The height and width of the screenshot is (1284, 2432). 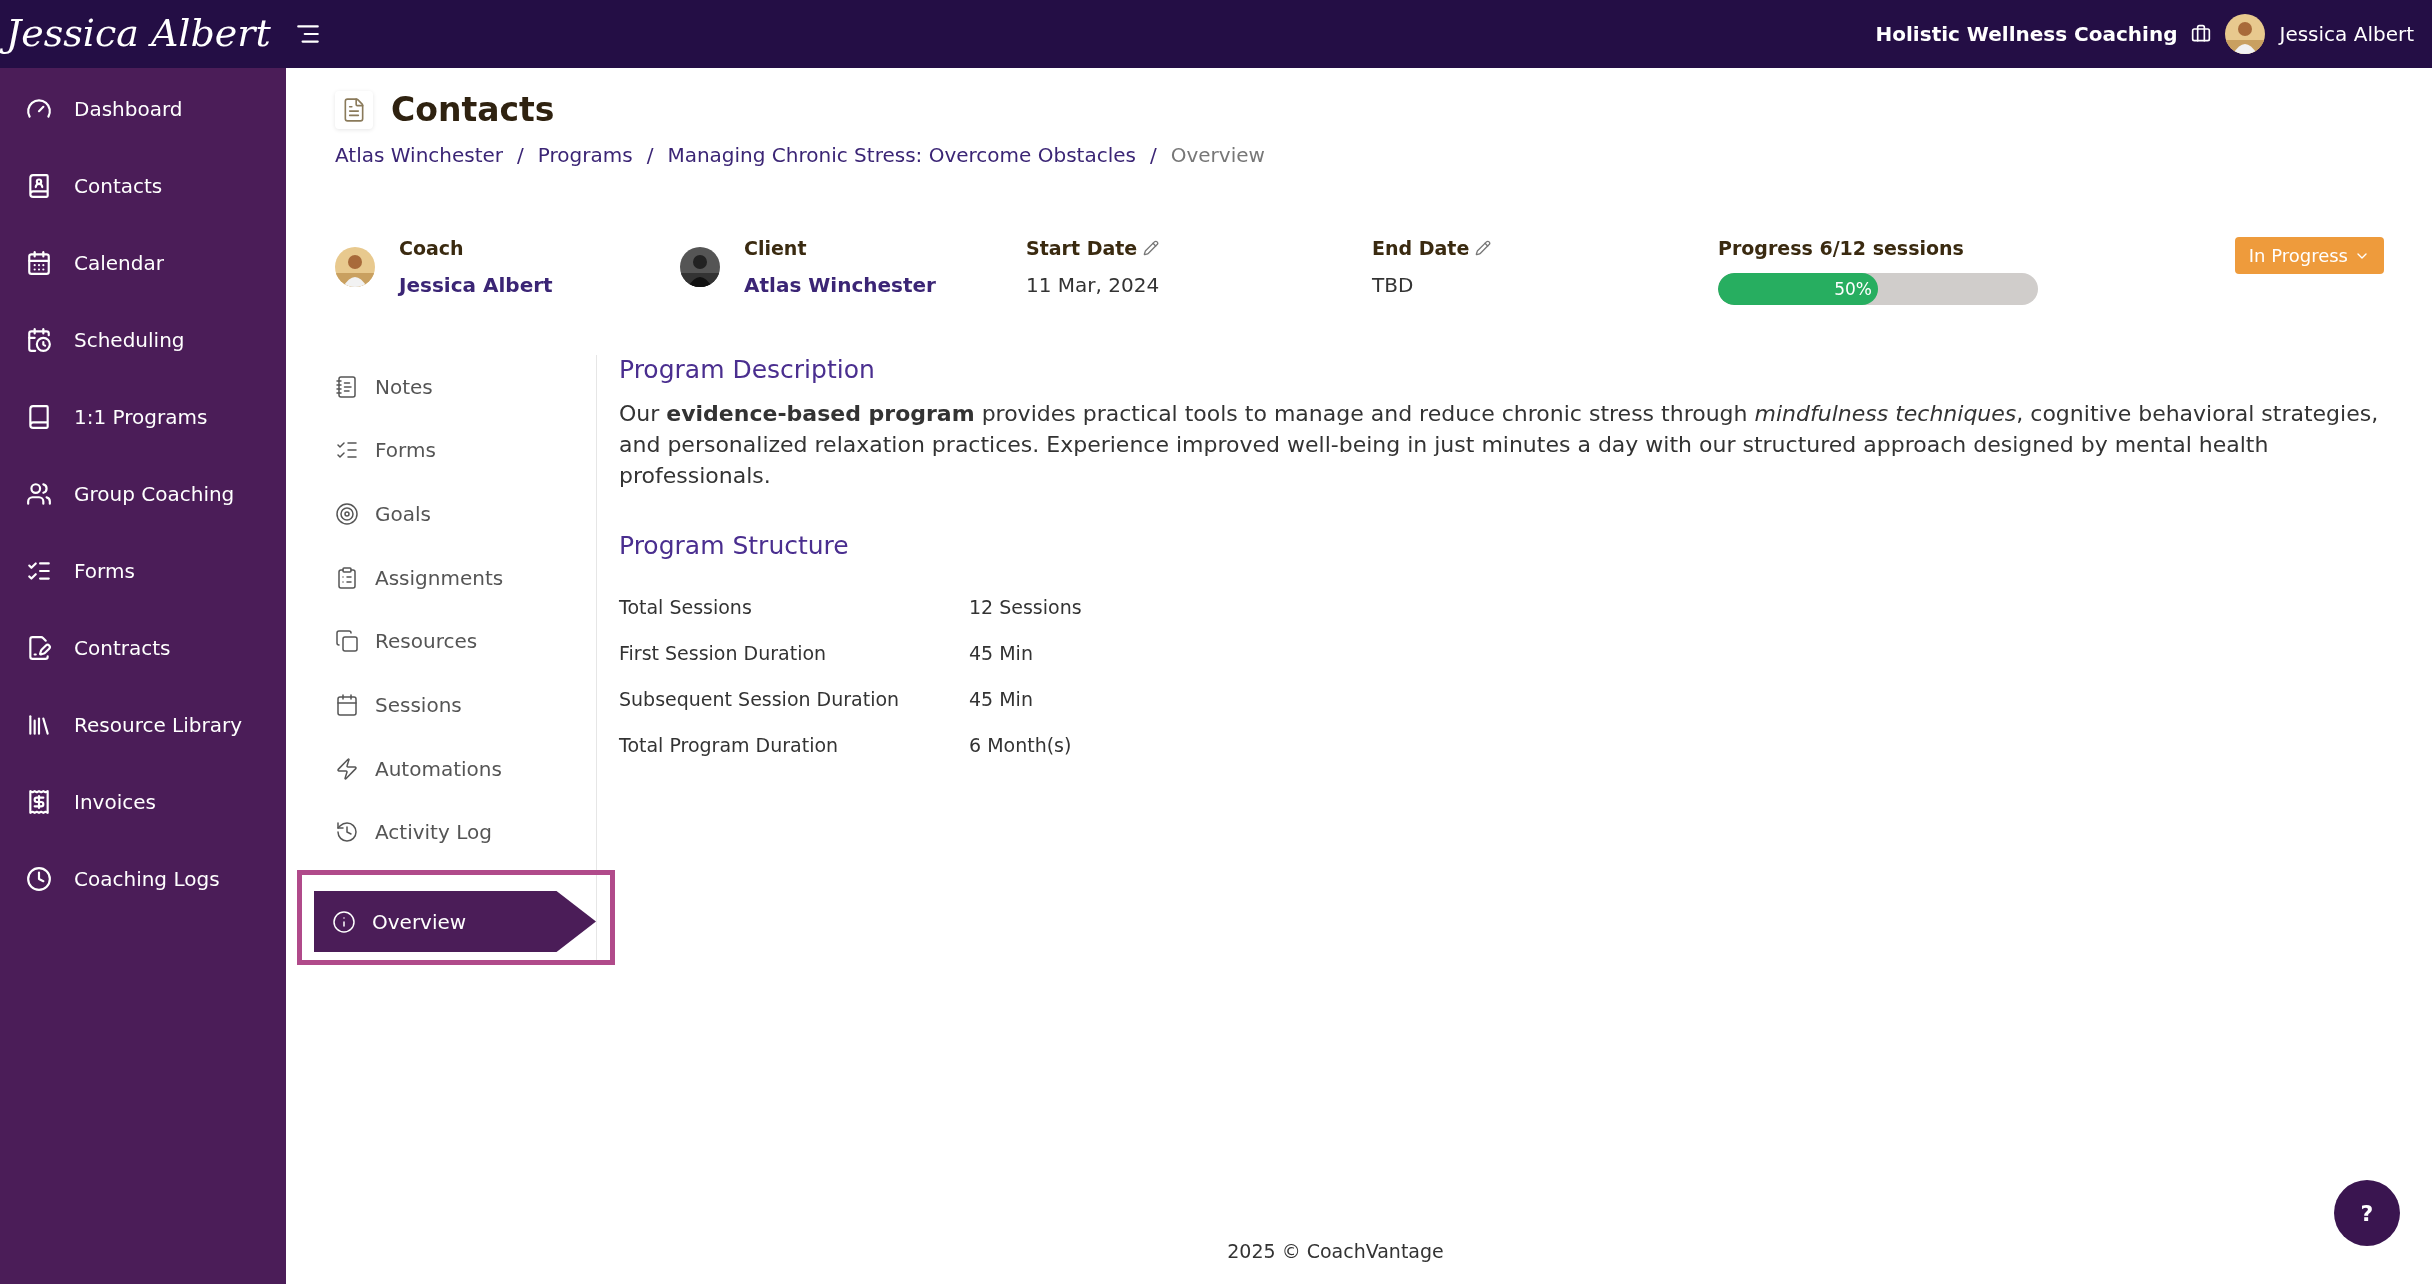 I want to click on info-icon, so click(x=344, y=921).